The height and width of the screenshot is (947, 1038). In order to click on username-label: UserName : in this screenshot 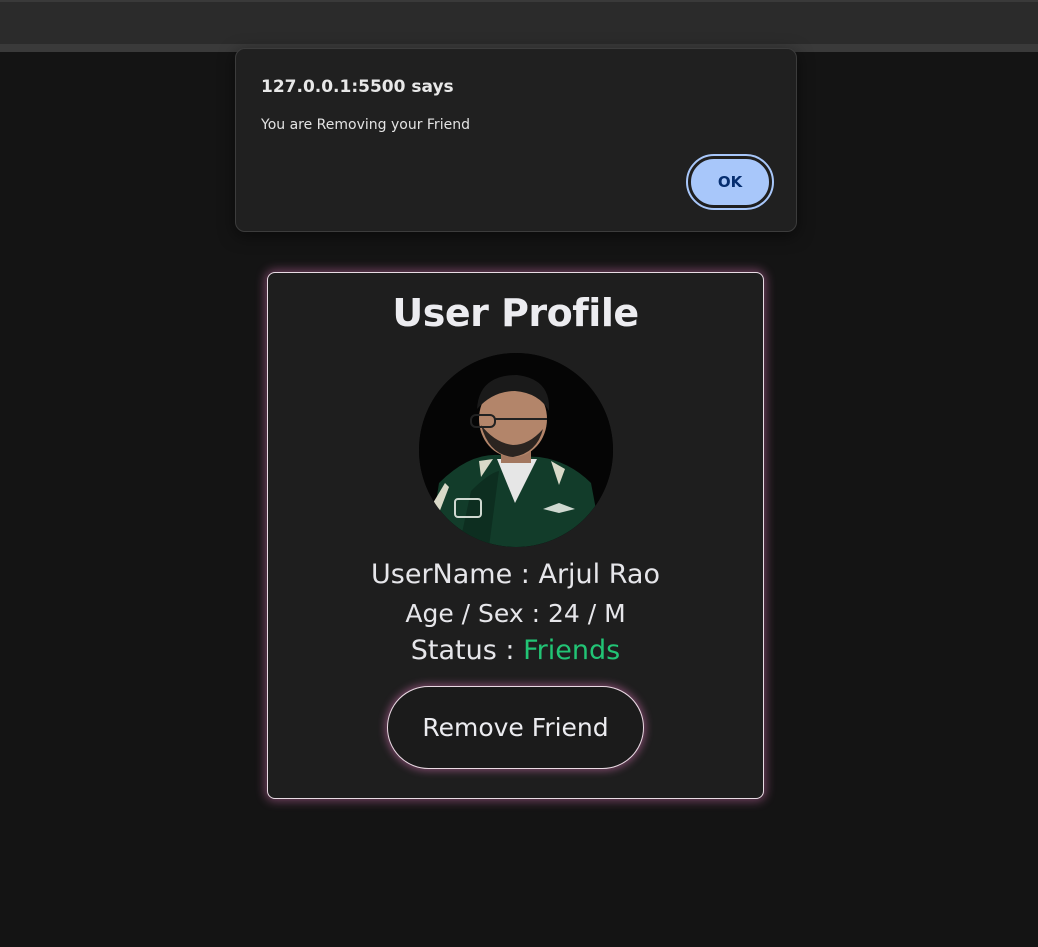, I will do `click(455, 574)`.